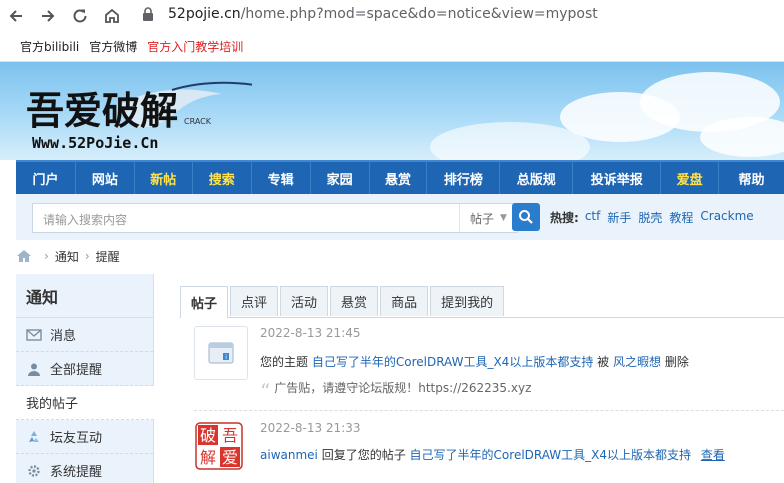 This screenshot has width=784, height=483. I want to click on sidebar: 通知 消息 全部提醒 我的帖子 坛友互动 系统提醒, so click(85, 378).